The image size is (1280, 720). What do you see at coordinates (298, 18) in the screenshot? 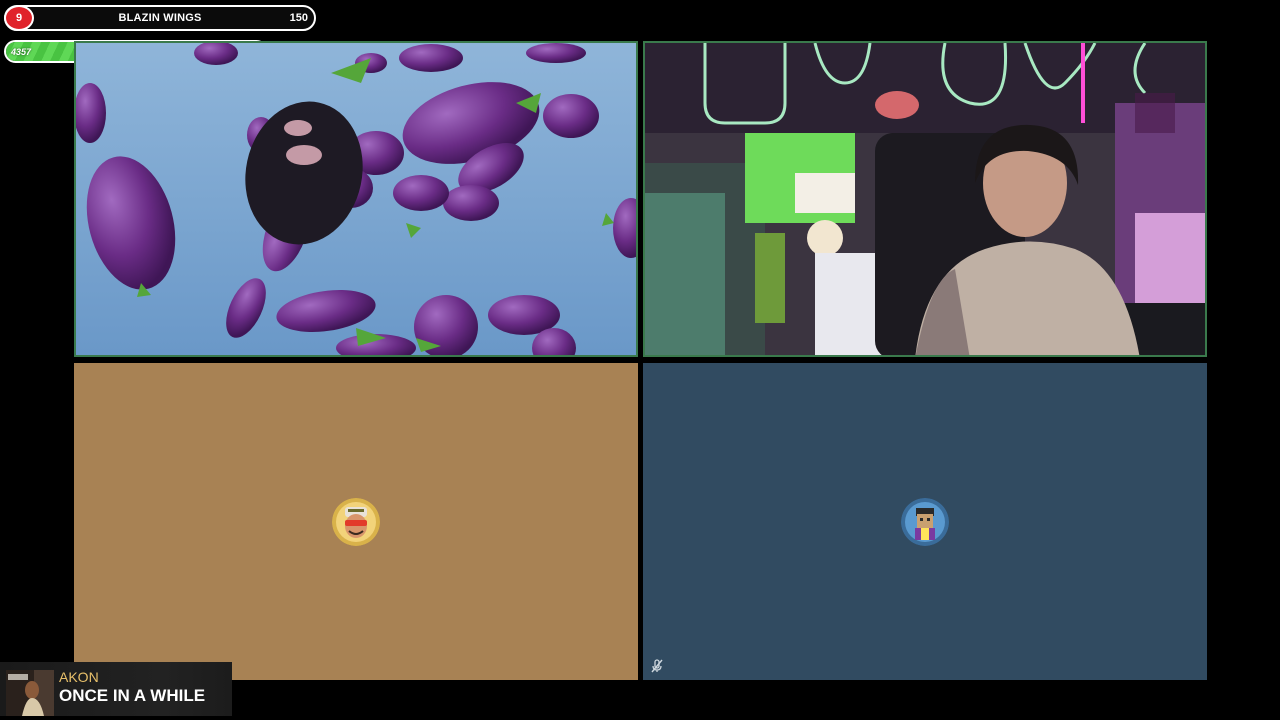
I see `sub-goal-target: 150` at bounding box center [298, 18].